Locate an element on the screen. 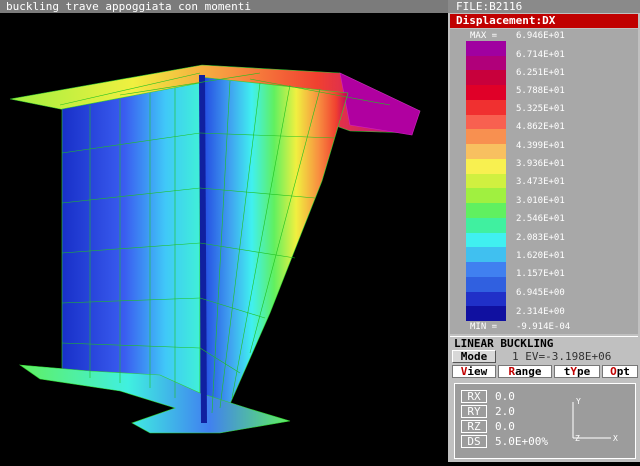 This screenshot has width=640, height=466. analysis-type-label: LINEAR BUCKLING is located at coordinates (544, 343).